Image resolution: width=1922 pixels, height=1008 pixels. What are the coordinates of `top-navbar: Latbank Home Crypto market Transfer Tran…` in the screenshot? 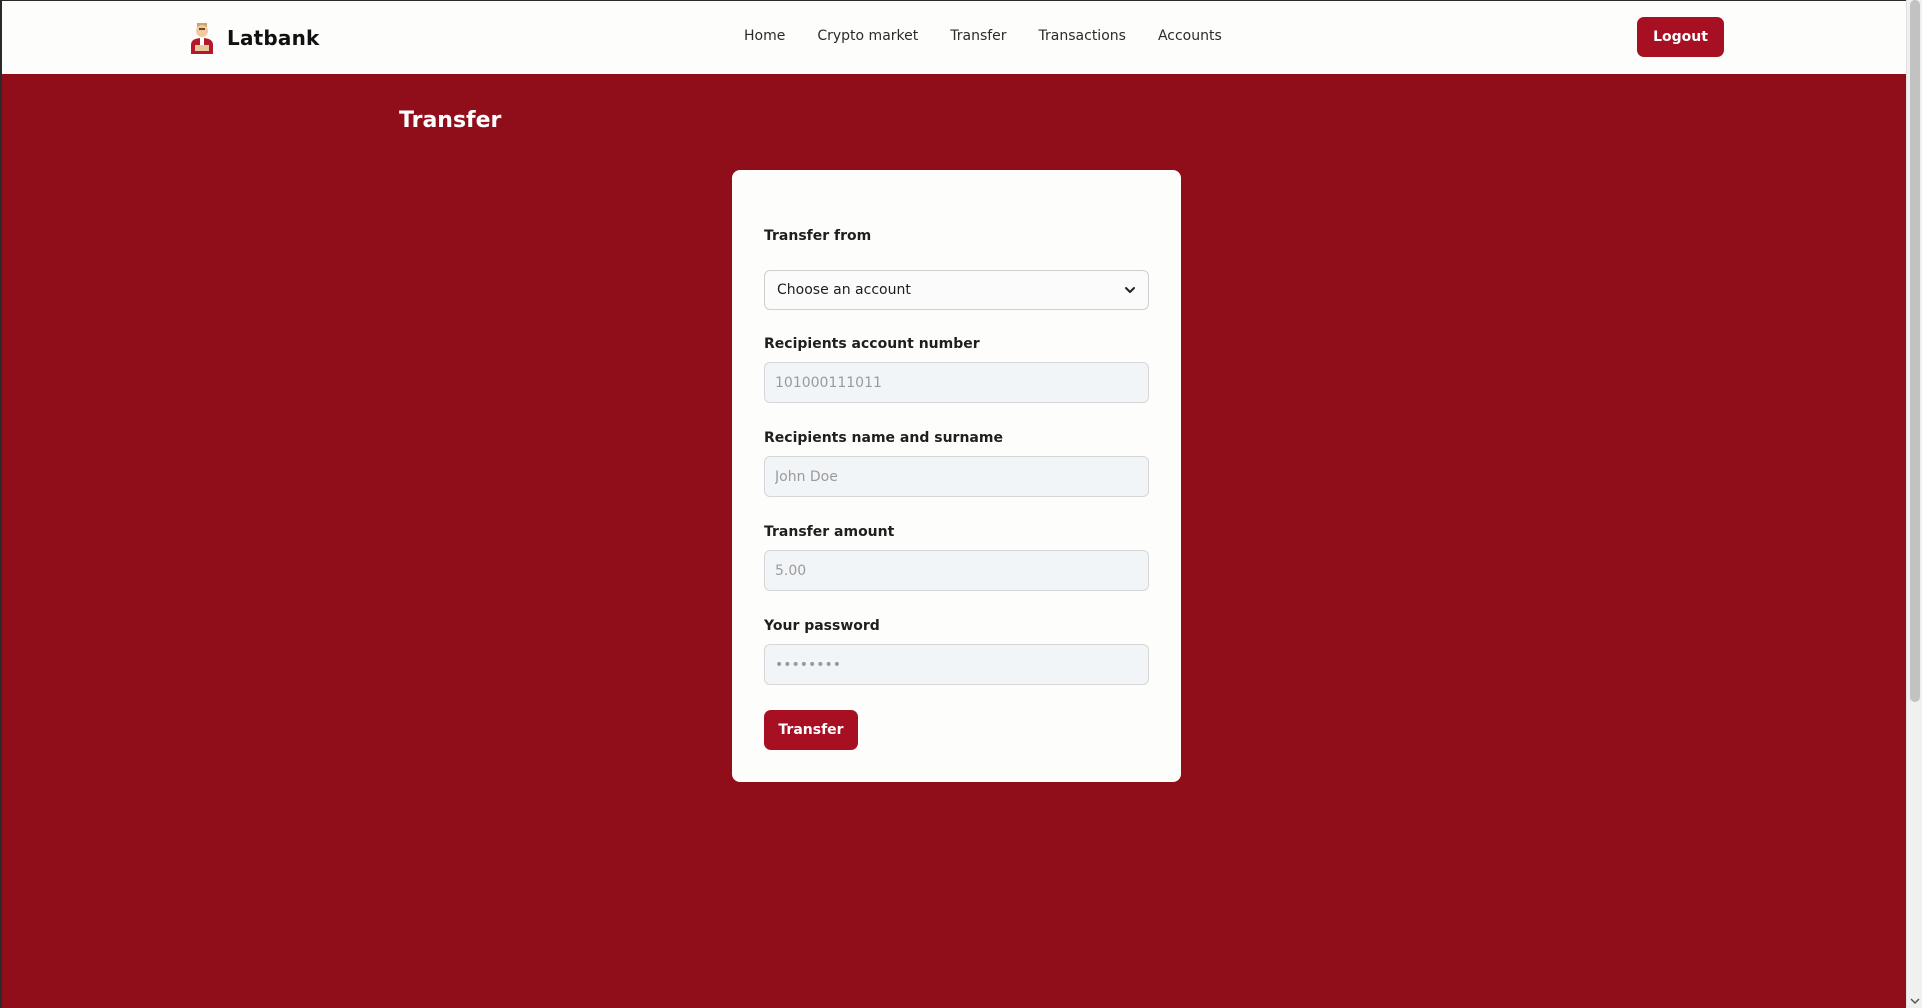 It's located at (954, 37).